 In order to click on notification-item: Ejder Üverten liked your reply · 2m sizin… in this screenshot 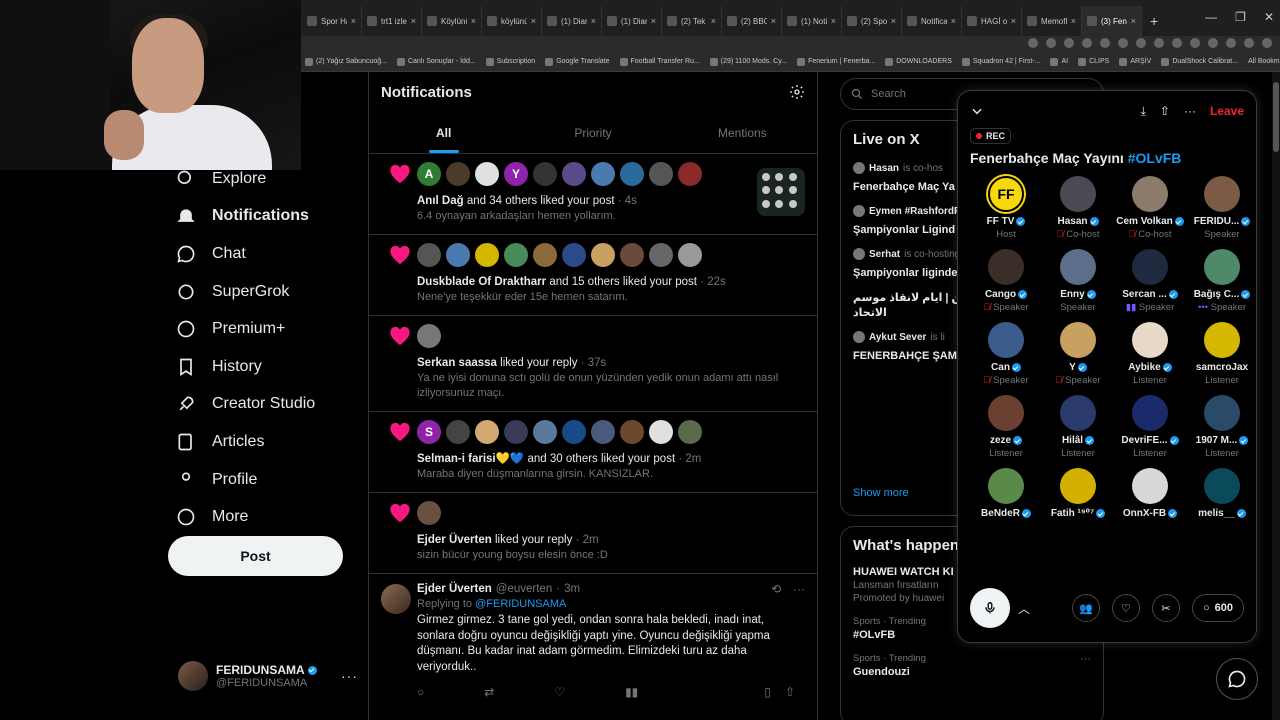, I will do `click(593, 533)`.